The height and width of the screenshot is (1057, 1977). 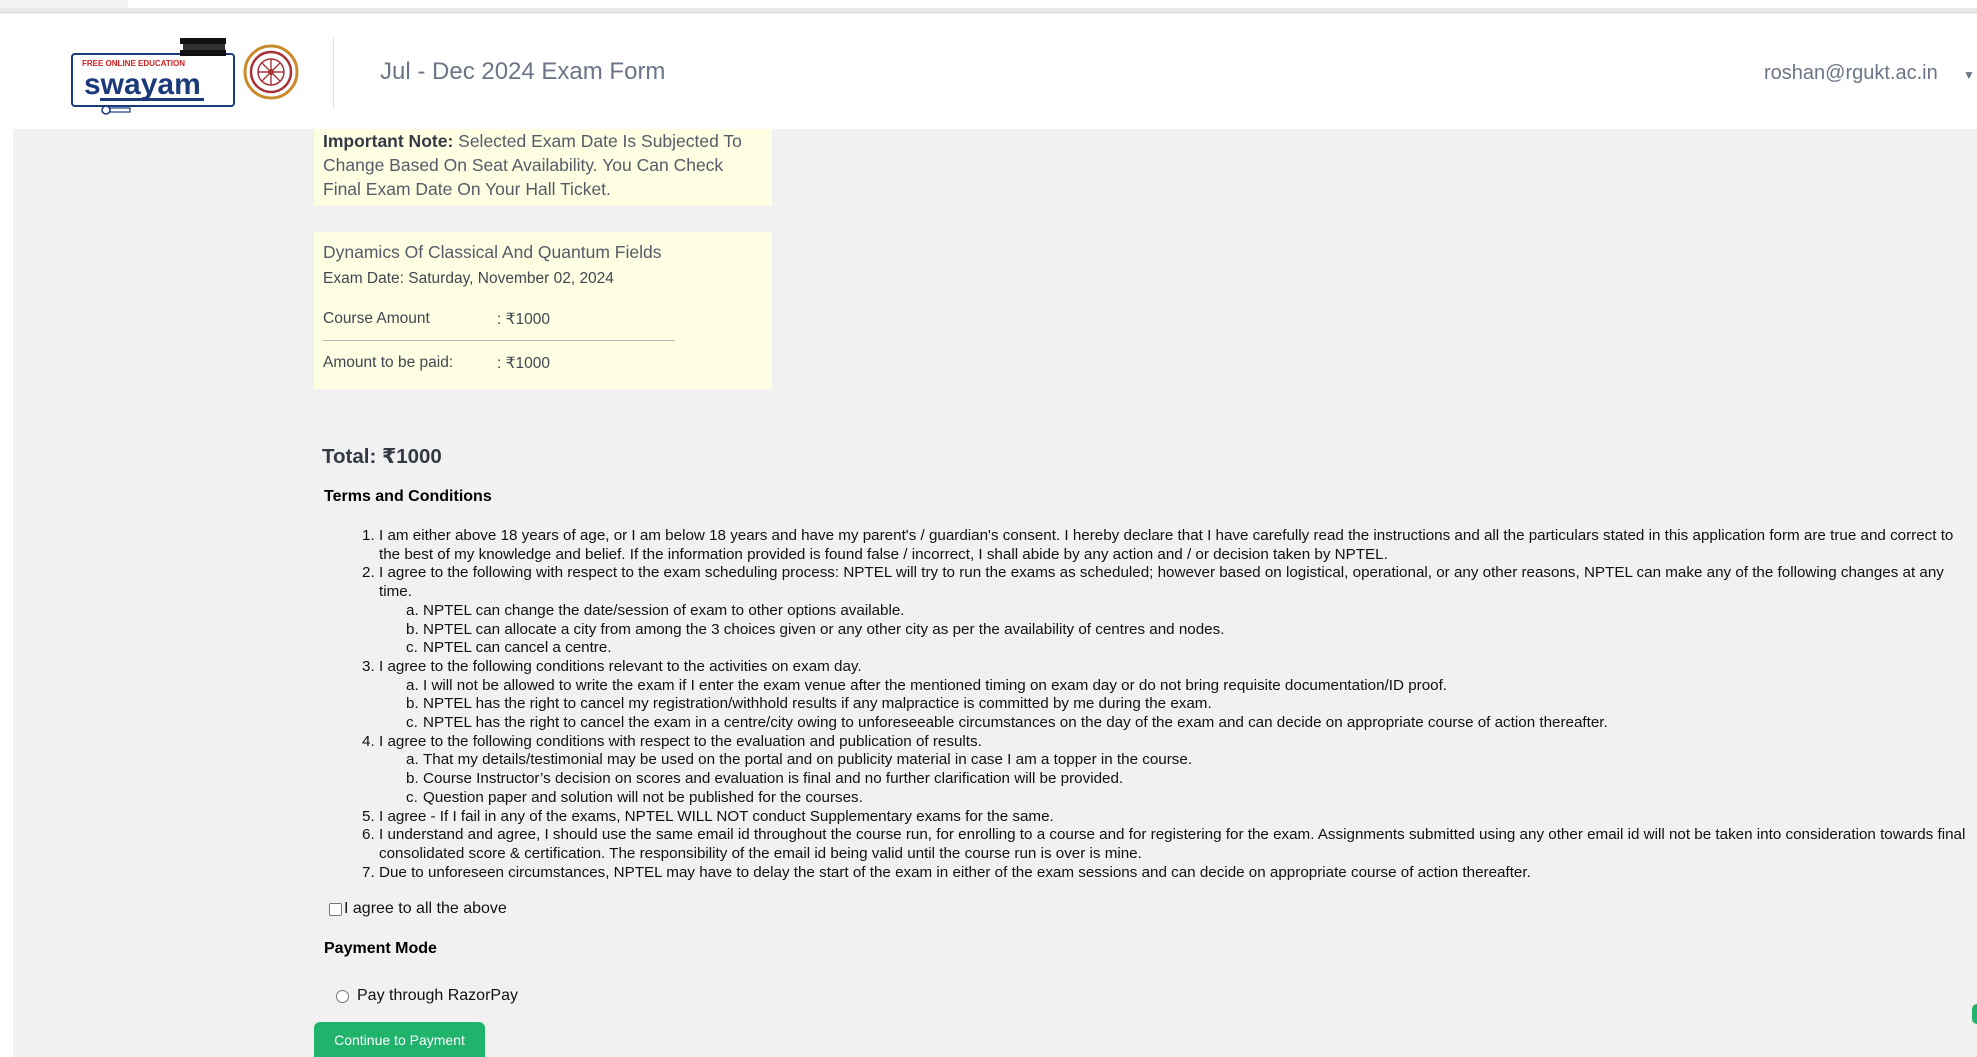 I want to click on terms-item-number: 6., so click(x=368, y=835).